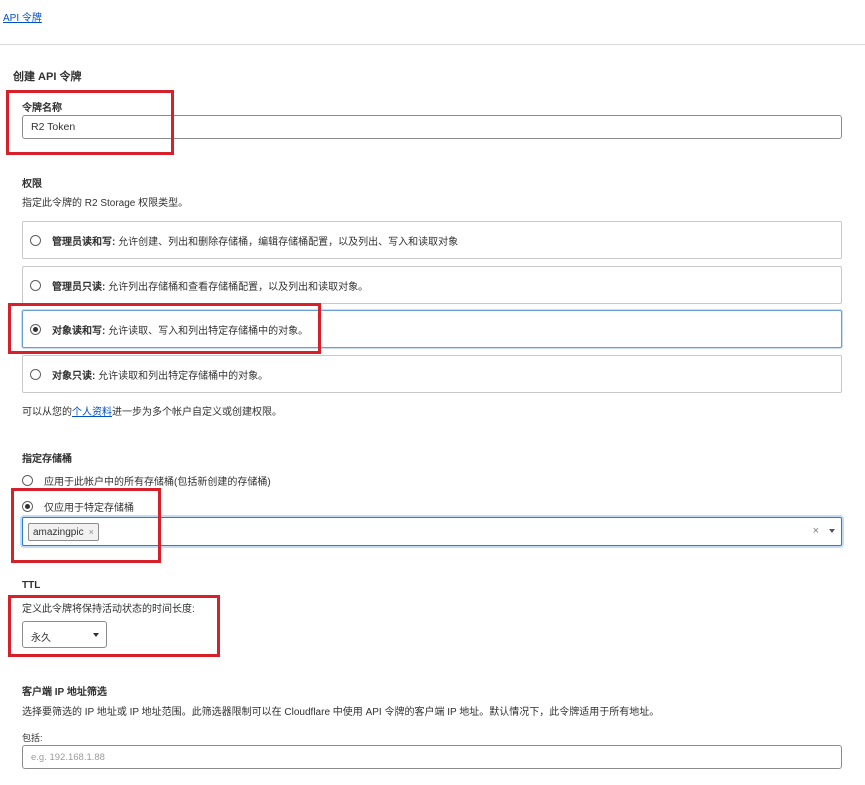 The width and height of the screenshot is (865, 785). Describe the element at coordinates (64, 634) in the screenshot. I see `ttl-select: 永久` at that location.